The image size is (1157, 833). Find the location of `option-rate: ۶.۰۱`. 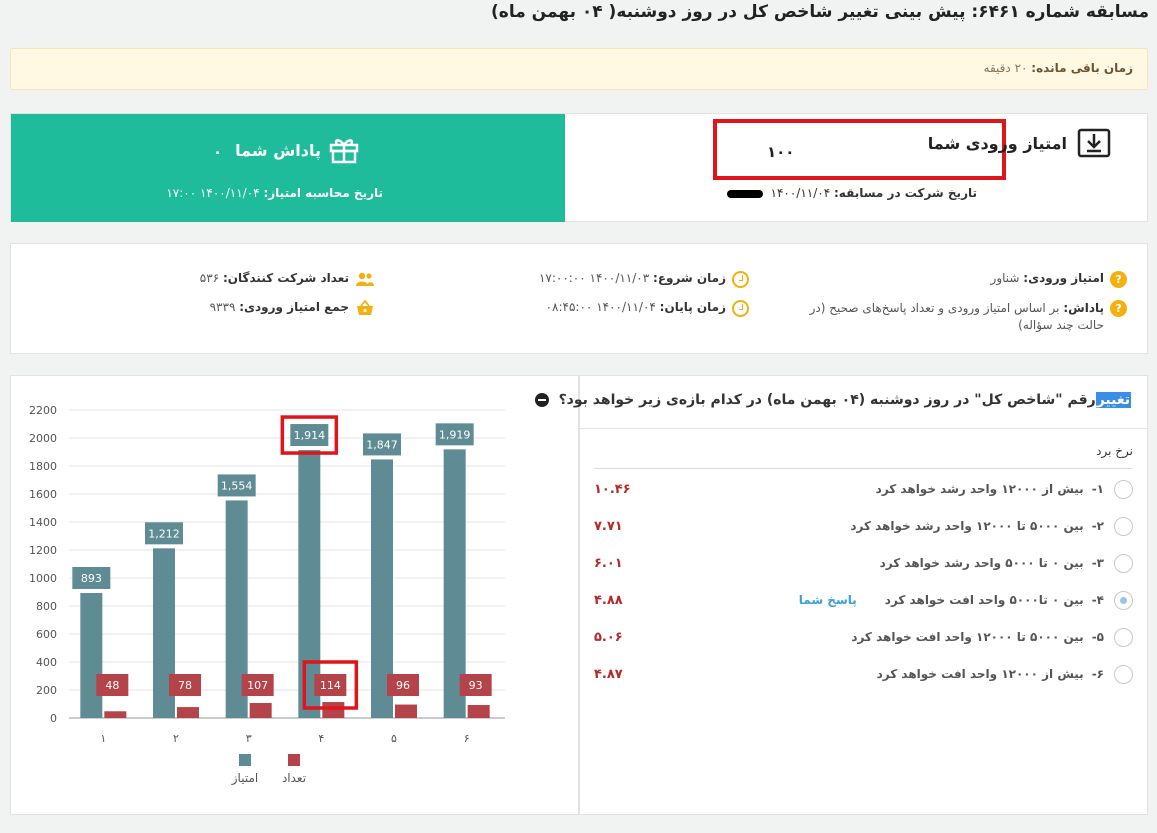

option-rate: ۶.۰۱ is located at coordinates (608, 563).